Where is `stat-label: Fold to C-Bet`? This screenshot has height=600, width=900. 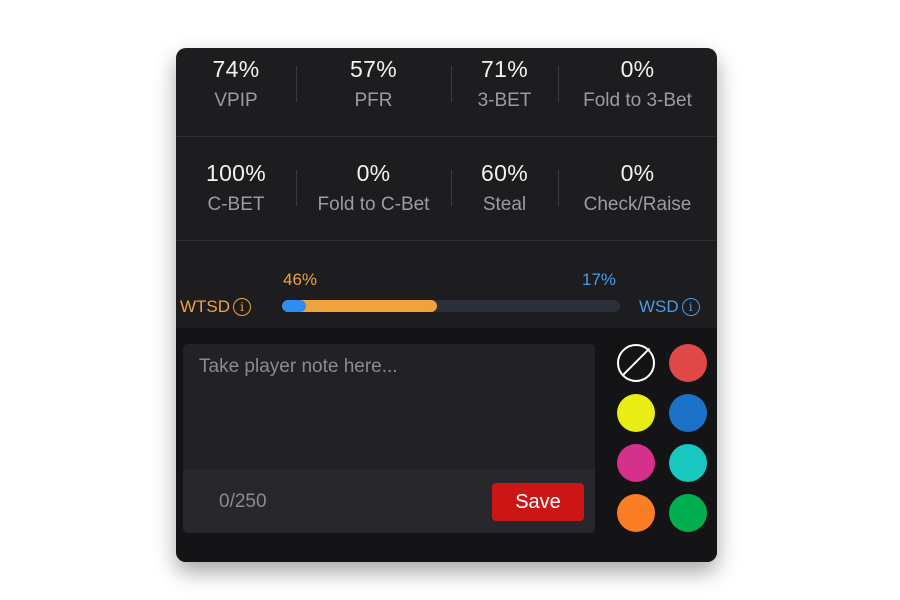 stat-label: Fold to C-Bet is located at coordinates (373, 204).